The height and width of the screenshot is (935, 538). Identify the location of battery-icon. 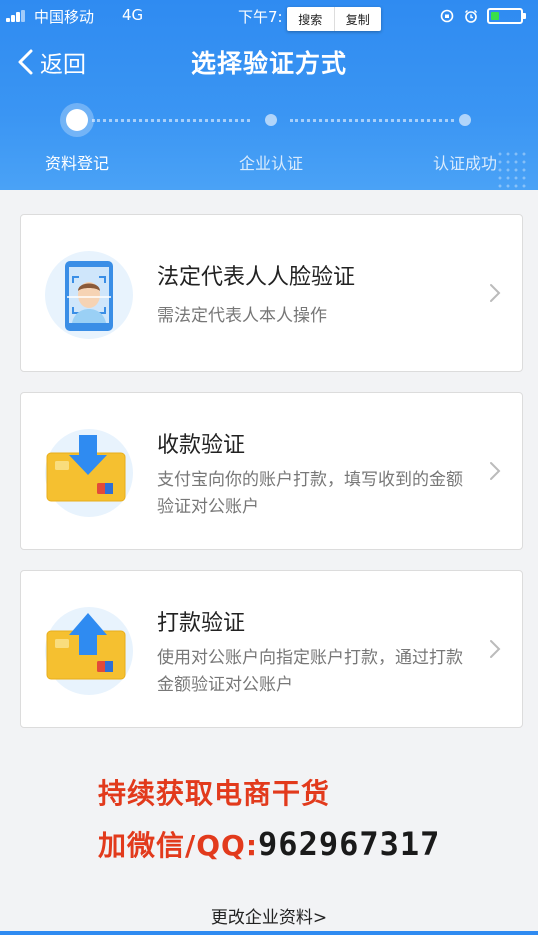
(506, 16).